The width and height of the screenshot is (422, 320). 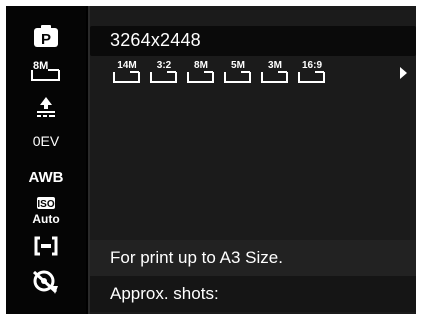 I want to click on quality-icon, so click(x=46, y=107).